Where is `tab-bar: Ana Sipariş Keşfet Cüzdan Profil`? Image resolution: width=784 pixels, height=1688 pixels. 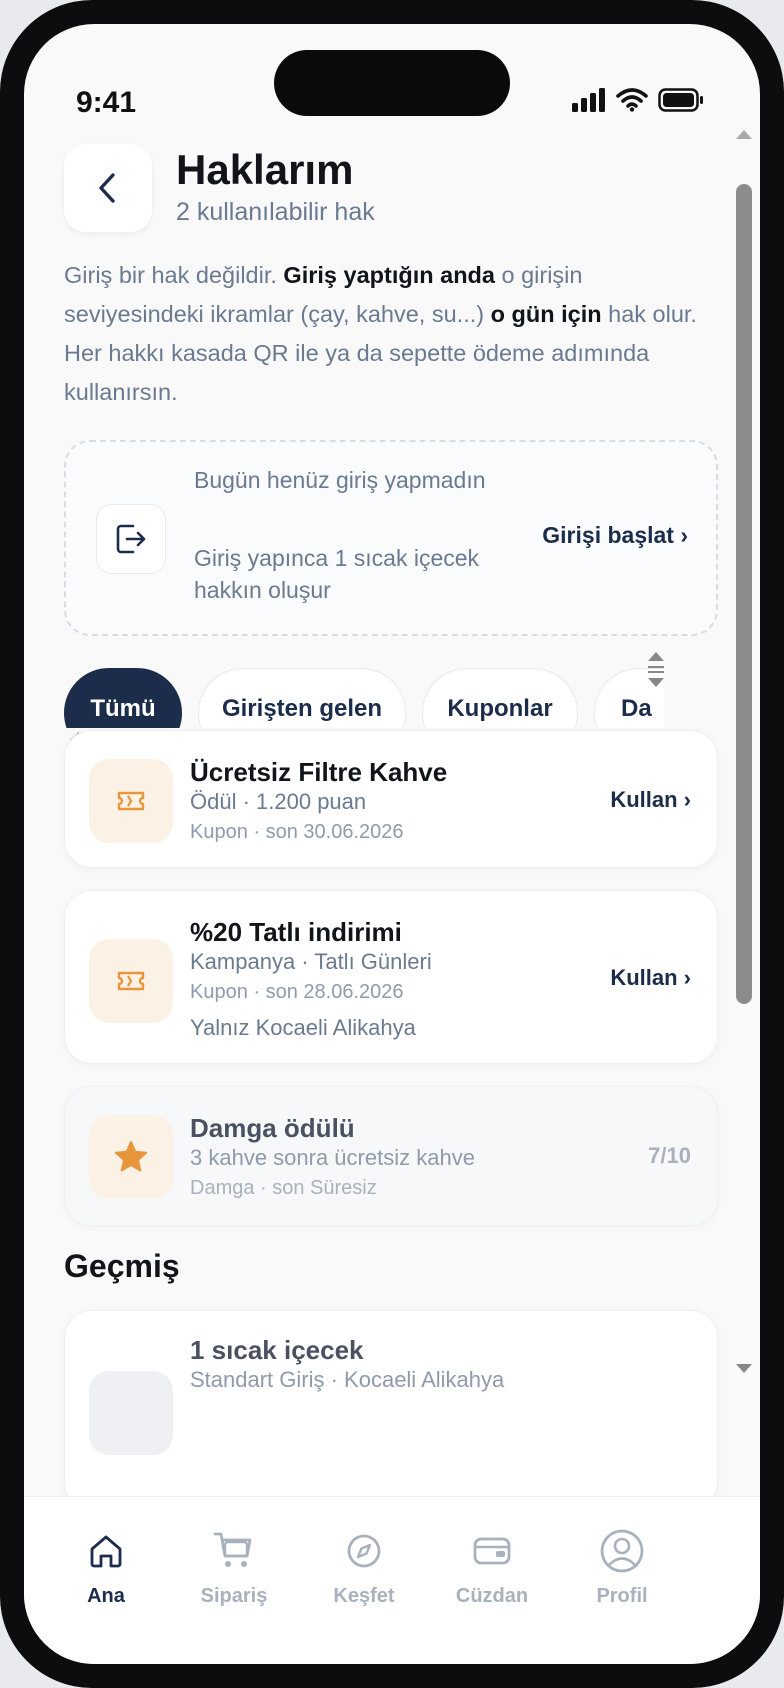 tab-bar: Ana Sipariş Keşfet Cüzdan Profil is located at coordinates (392, 1580).